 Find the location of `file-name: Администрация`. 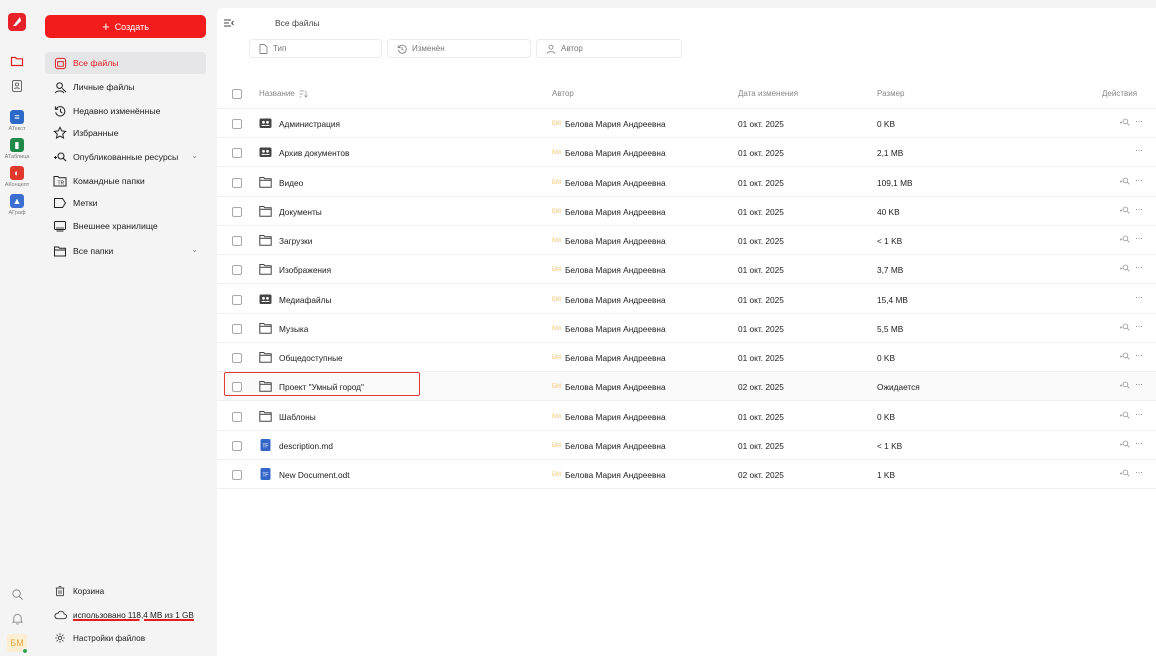

file-name: Администрация is located at coordinates (309, 124).